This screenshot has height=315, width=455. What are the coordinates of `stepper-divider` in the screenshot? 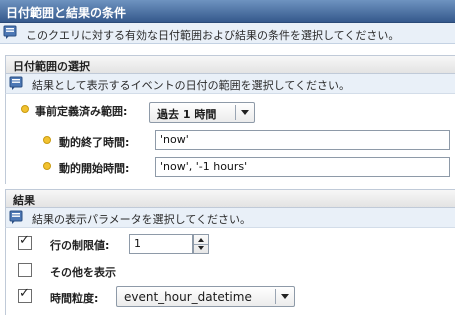 It's located at (201, 244).